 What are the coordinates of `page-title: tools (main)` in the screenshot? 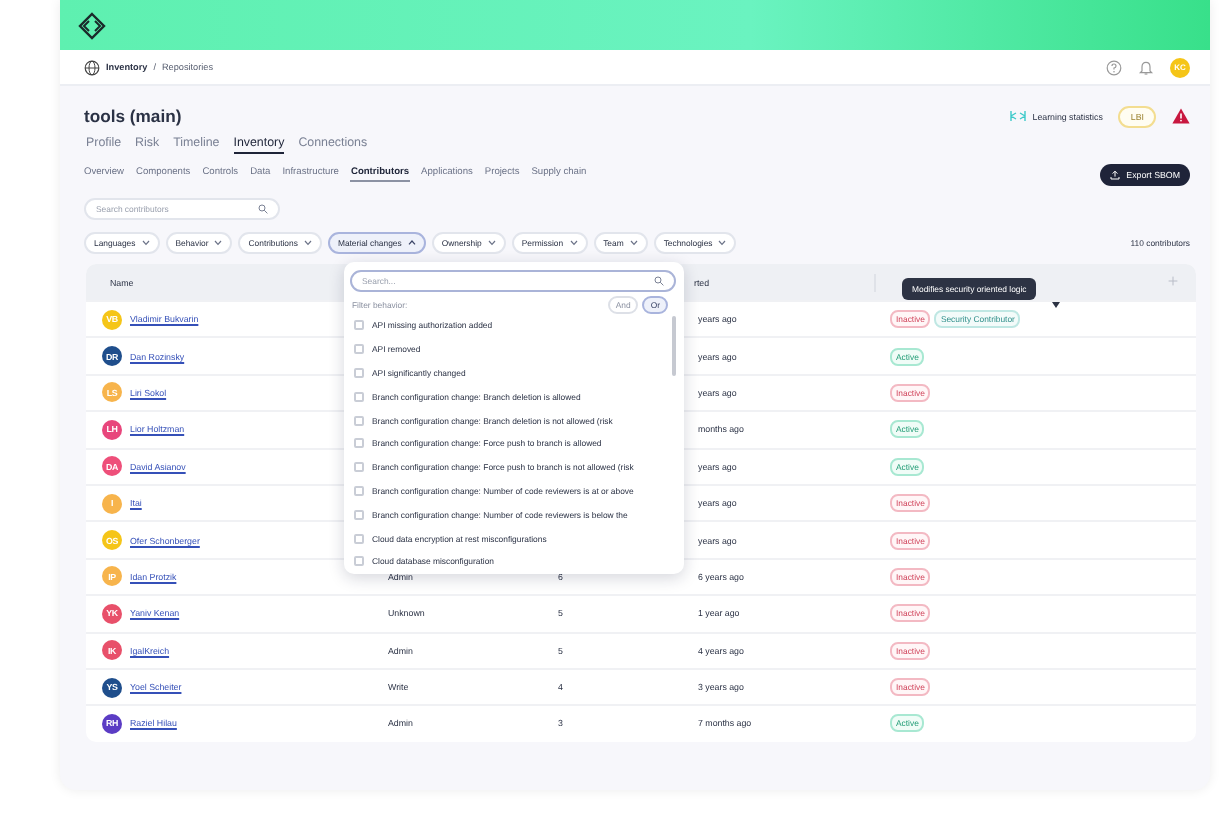 It's located at (133, 116).